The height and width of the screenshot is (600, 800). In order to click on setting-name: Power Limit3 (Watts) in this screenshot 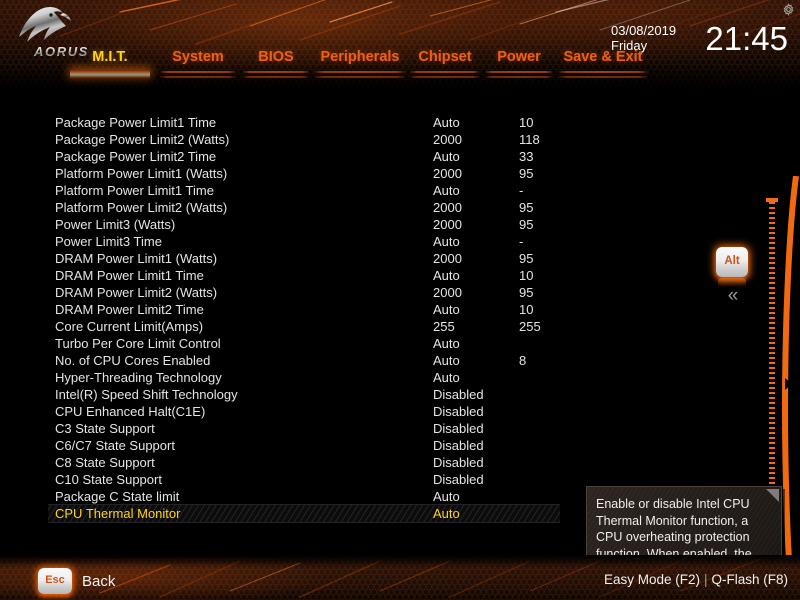, I will do `click(115, 224)`.